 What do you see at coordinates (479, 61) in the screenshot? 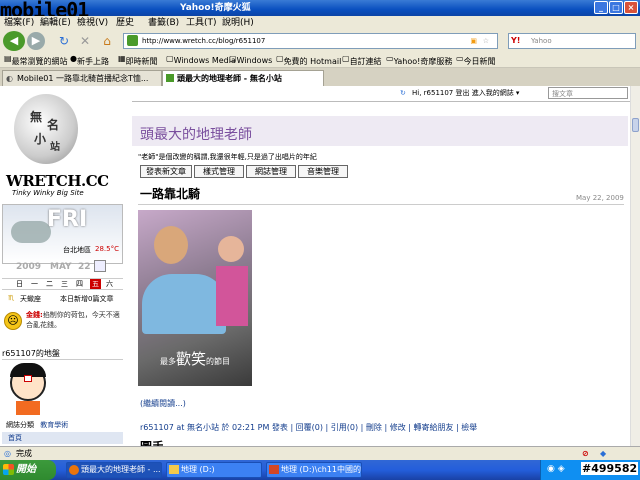
I see `bookmark-label: 今日新聞` at bounding box center [479, 61].